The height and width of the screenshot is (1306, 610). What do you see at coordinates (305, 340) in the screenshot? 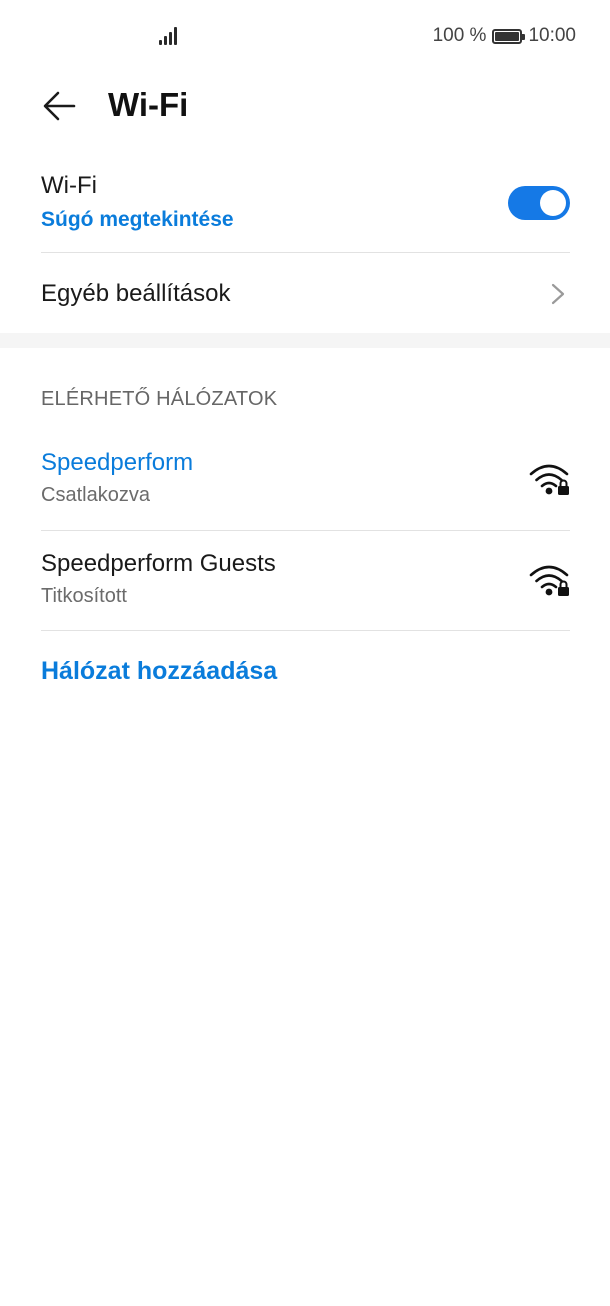
I see `section-separator` at bounding box center [305, 340].